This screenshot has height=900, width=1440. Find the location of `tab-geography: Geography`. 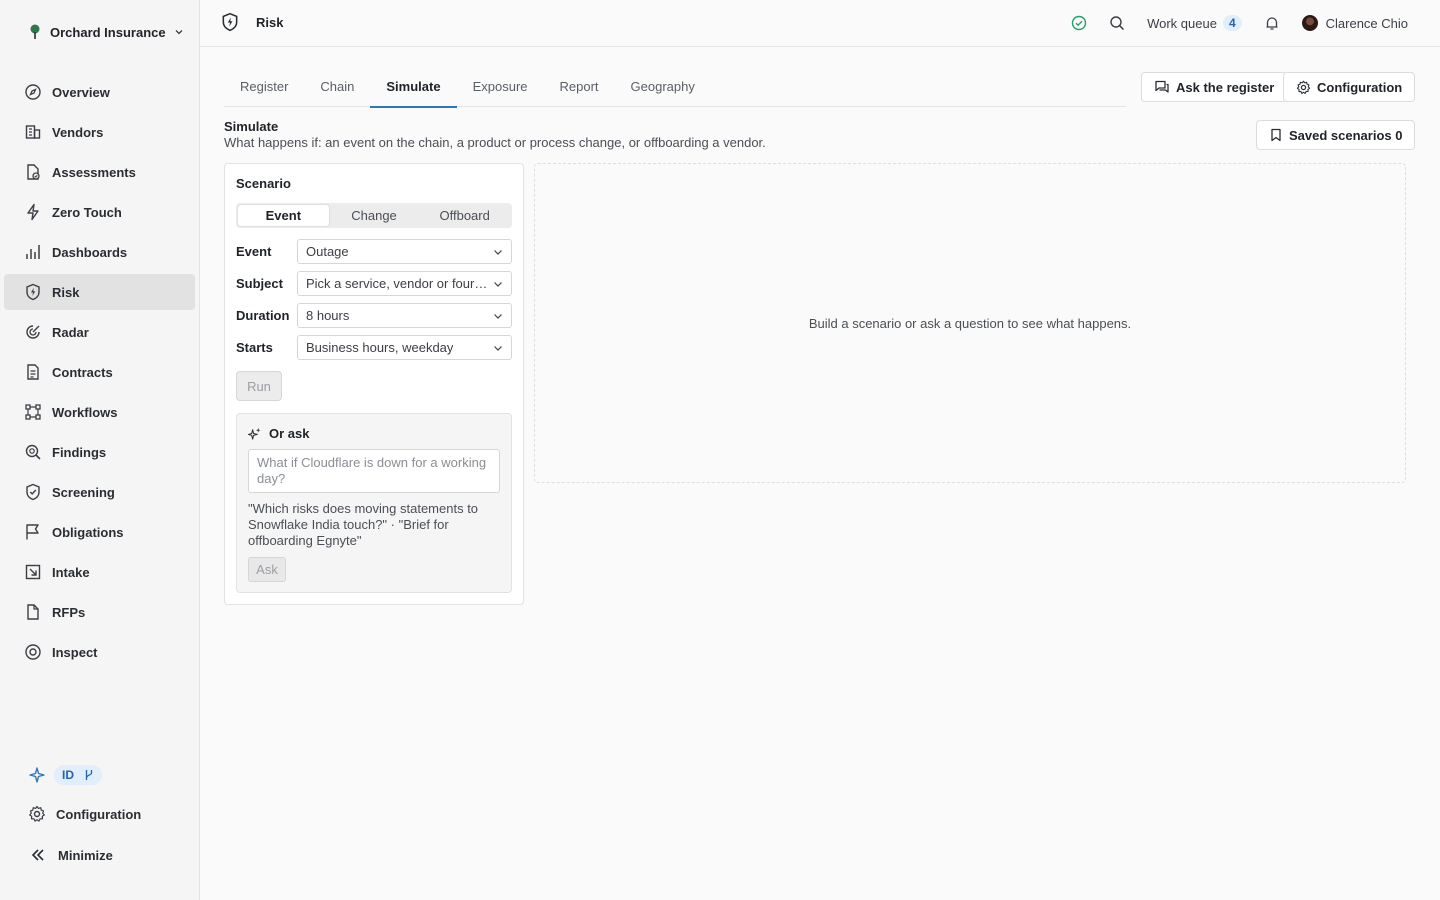

tab-geography: Geography is located at coordinates (663, 86).